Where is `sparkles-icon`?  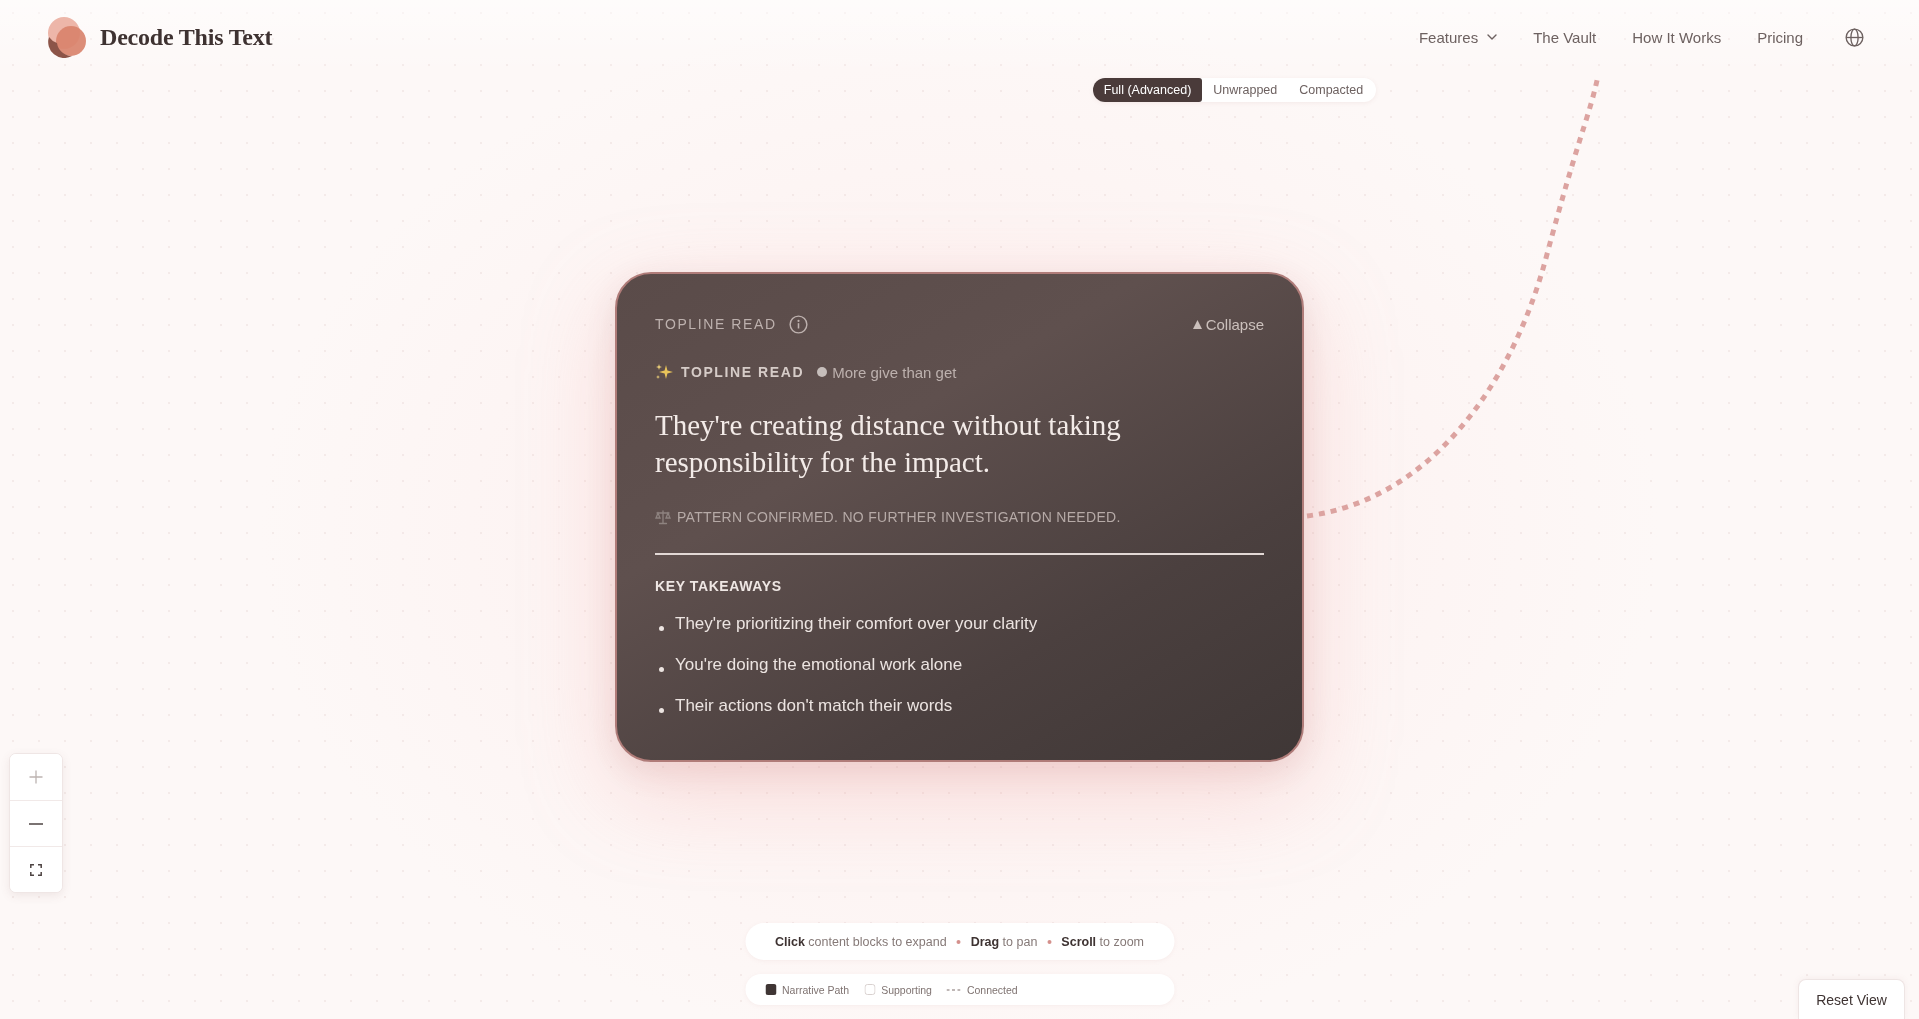 sparkles-icon is located at coordinates (664, 372).